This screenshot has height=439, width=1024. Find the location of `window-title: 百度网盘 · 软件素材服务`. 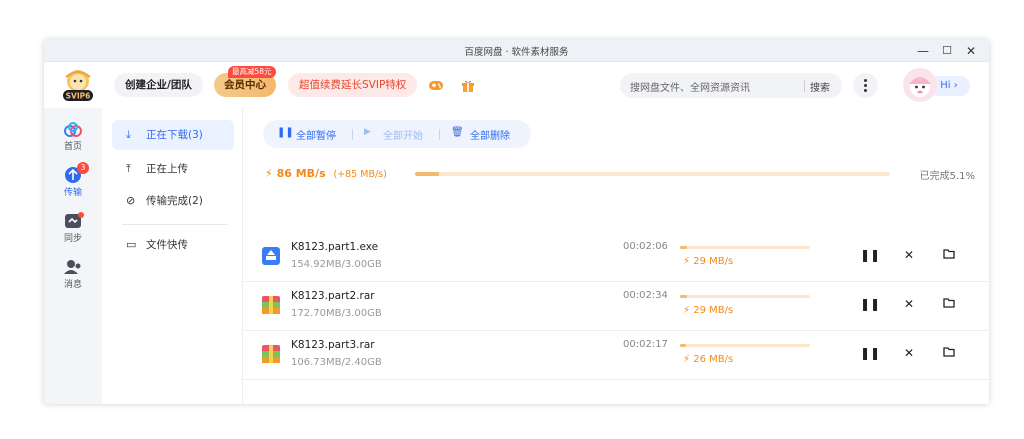

window-title: 百度网盘 · 软件素材服务 is located at coordinates (516, 51).